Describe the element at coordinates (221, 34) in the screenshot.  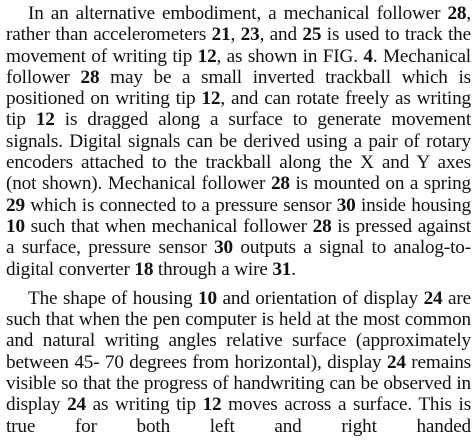
I see `reference-numeral: 21` at that location.